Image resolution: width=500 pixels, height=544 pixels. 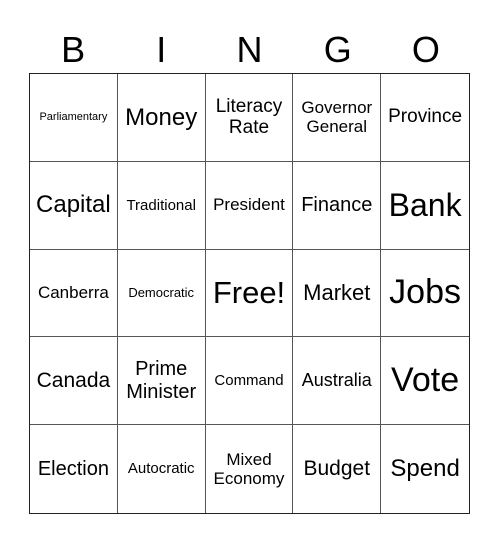 I want to click on bingo-cell: Bank, so click(x=425, y=206).